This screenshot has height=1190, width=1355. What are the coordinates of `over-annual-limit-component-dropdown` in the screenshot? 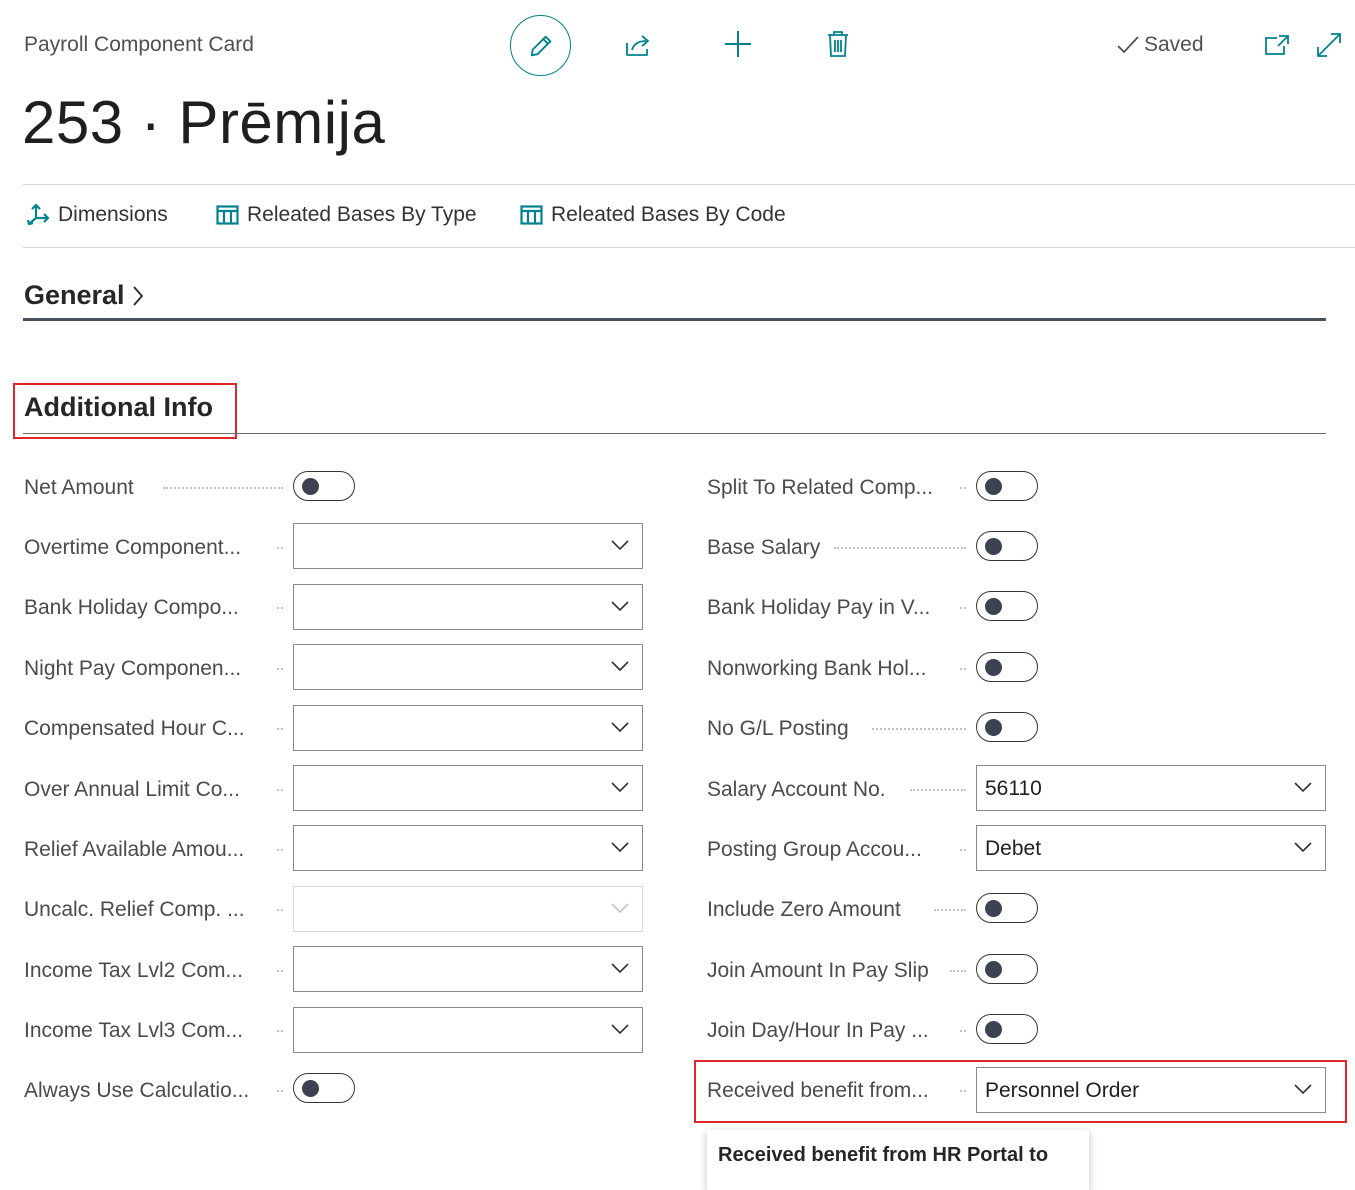 It's located at (468, 788).